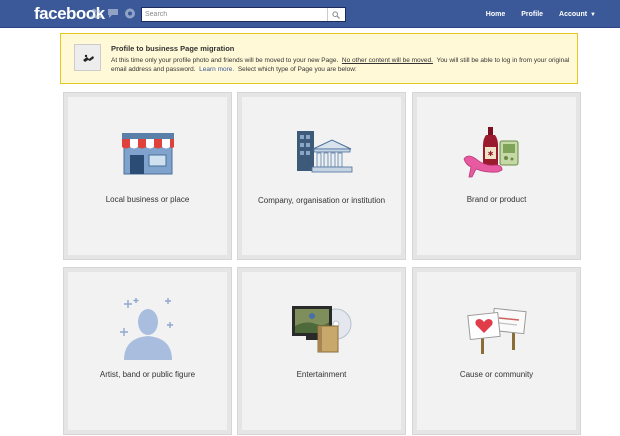 This screenshot has height=436, width=620. Describe the element at coordinates (496, 199) in the screenshot. I see `tile-label: Brand or product` at that location.